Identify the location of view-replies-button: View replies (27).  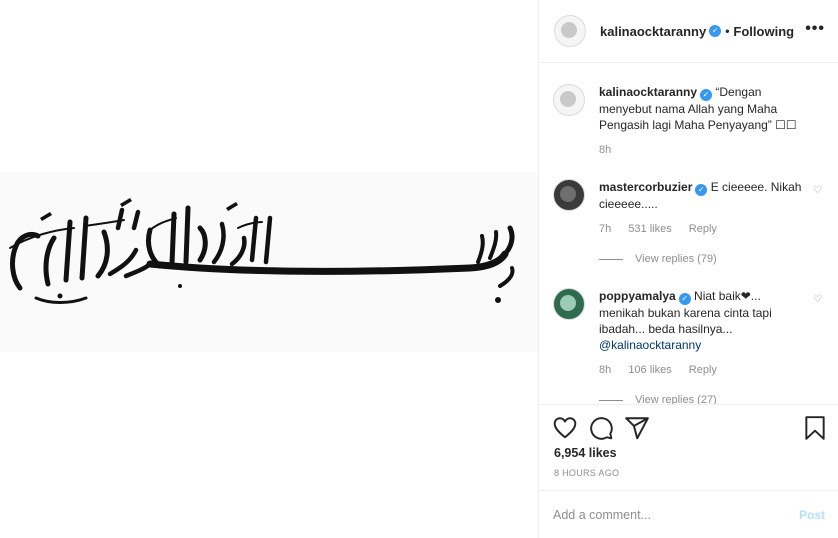
(658, 399).